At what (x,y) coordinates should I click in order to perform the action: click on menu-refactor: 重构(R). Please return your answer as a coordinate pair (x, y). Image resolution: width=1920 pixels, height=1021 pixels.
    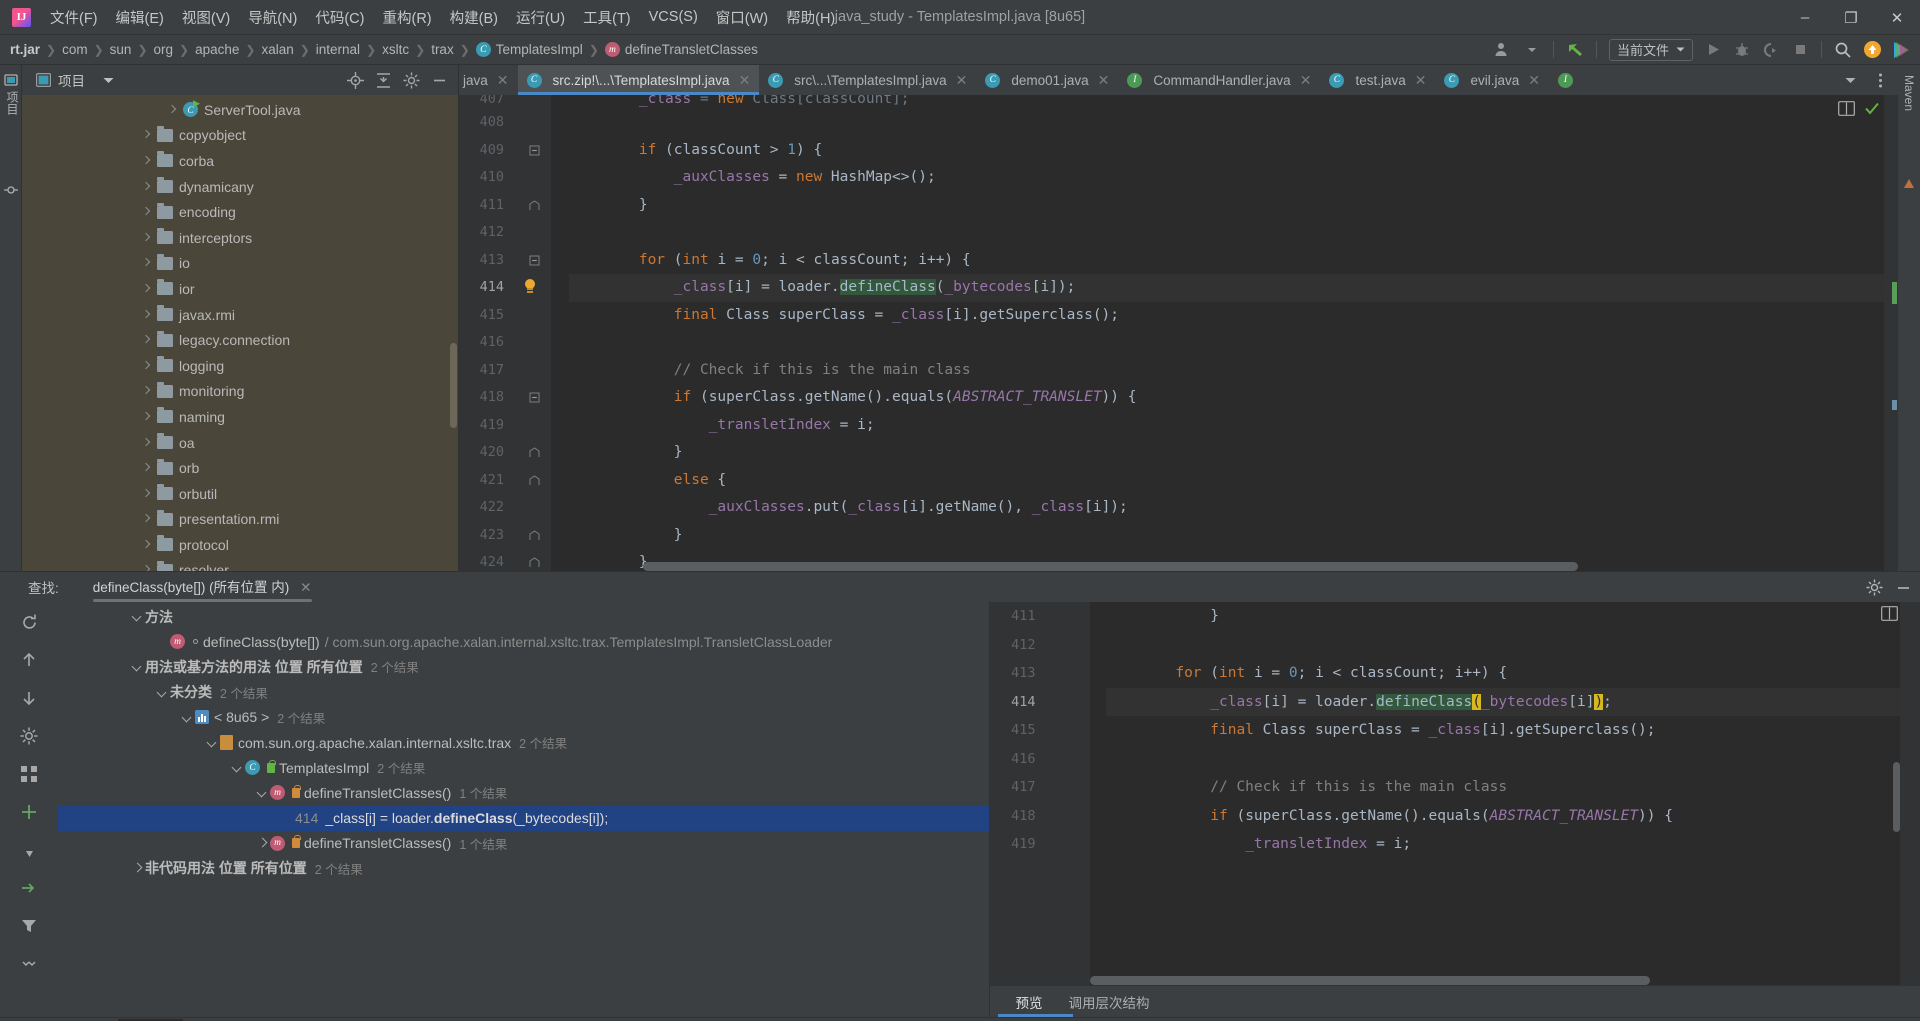
    Looking at the image, I should click on (406, 17).